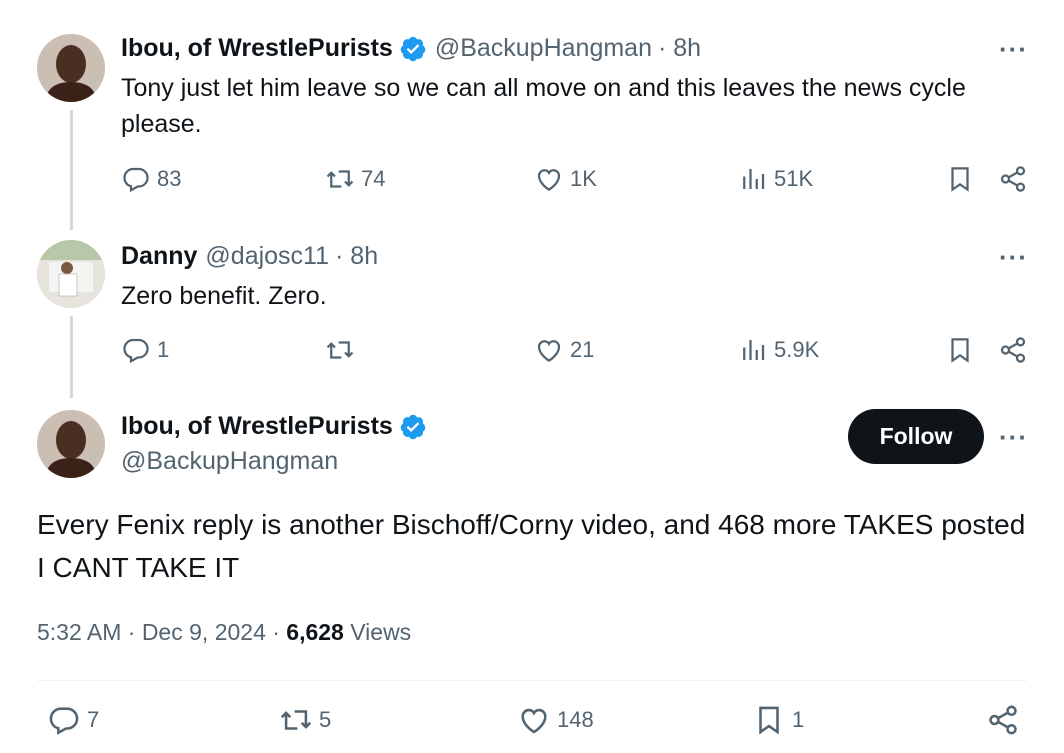 The width and height of the screenshot is (1064, 753). Describe the element at coordinates (159, 256) in the screenshot. I see `author-name: Danny` at that location.